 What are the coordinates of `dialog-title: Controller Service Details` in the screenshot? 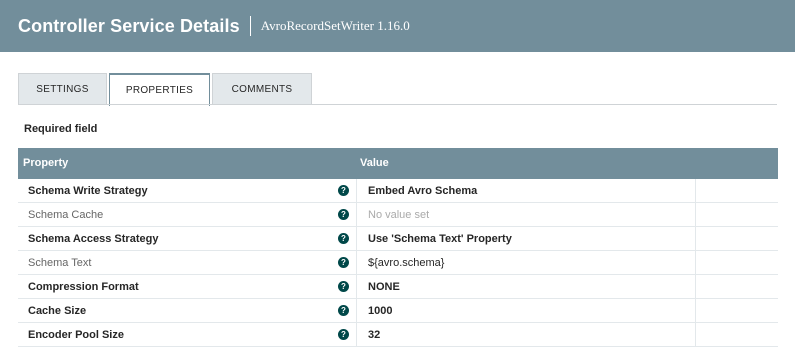 It's located at (129, 25).